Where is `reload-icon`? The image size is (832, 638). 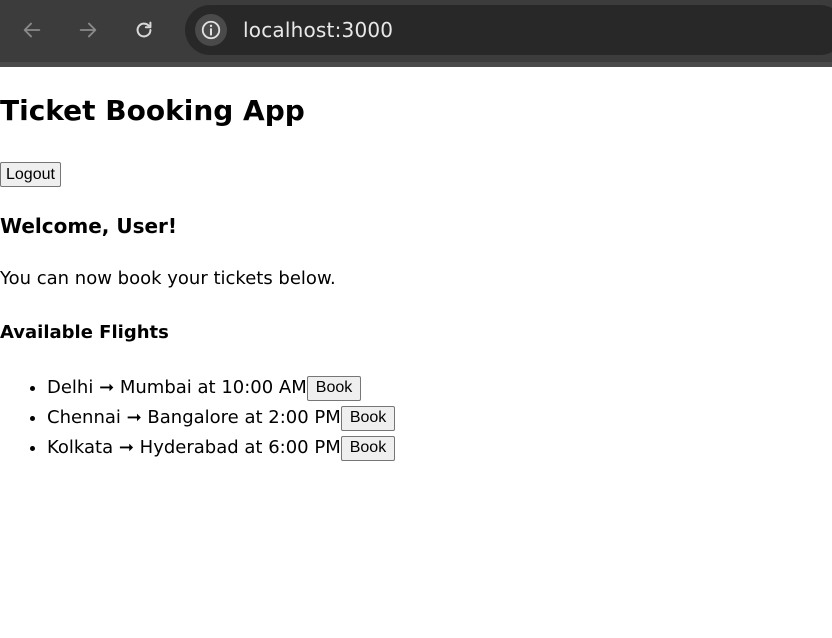 reload-icon is located at coordinates (144, 29).